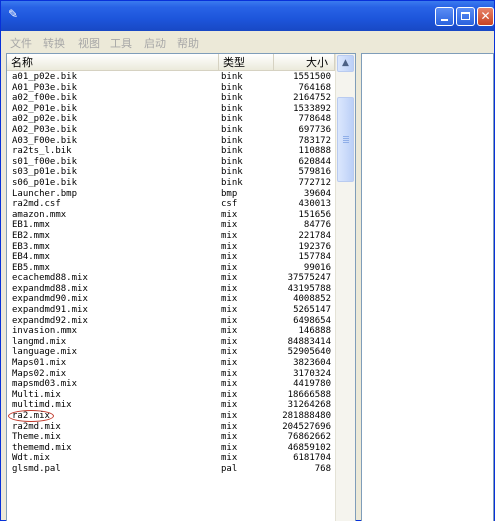  I want to click on file-row: EB1.mmx mix 84776, so click(171, 225).